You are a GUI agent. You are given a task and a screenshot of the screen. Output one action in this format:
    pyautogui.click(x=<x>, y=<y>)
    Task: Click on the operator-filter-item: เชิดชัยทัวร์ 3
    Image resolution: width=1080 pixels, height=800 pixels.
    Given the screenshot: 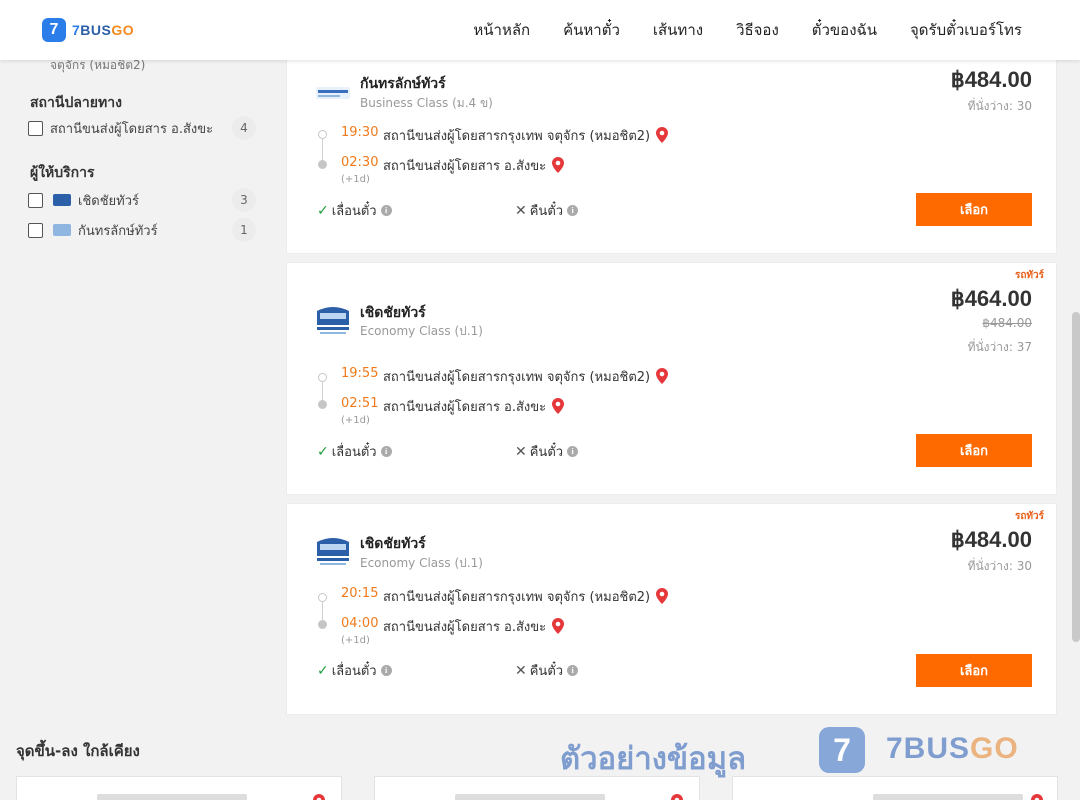 What is the action you would take?
    pyautogui.click(x=142, y=200)
    